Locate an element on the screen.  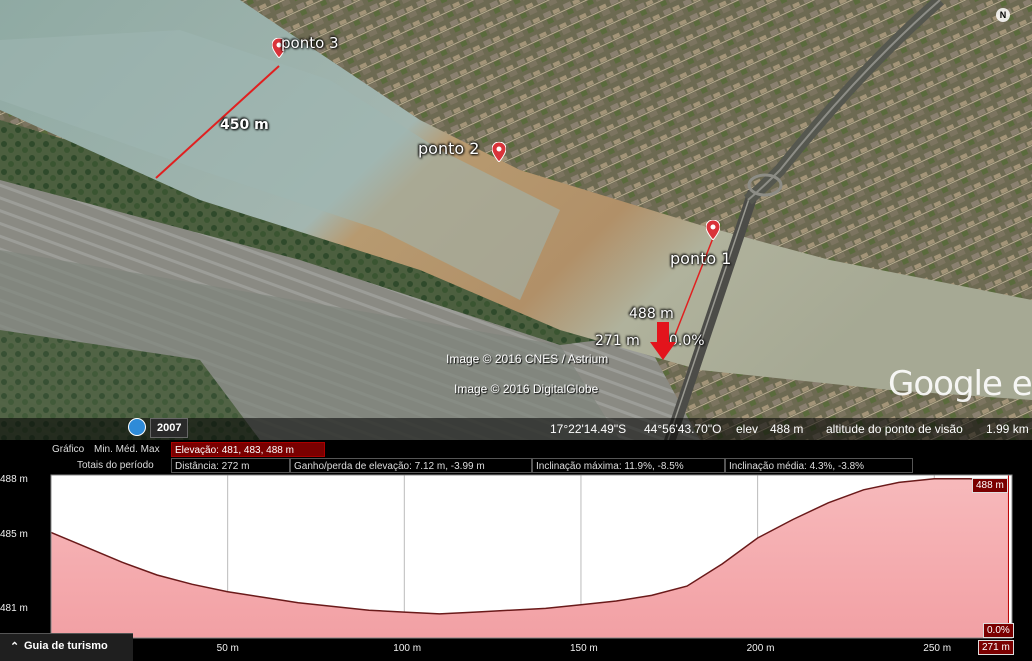
x-tick-label: 100 m is located at coordinates (407, 648).